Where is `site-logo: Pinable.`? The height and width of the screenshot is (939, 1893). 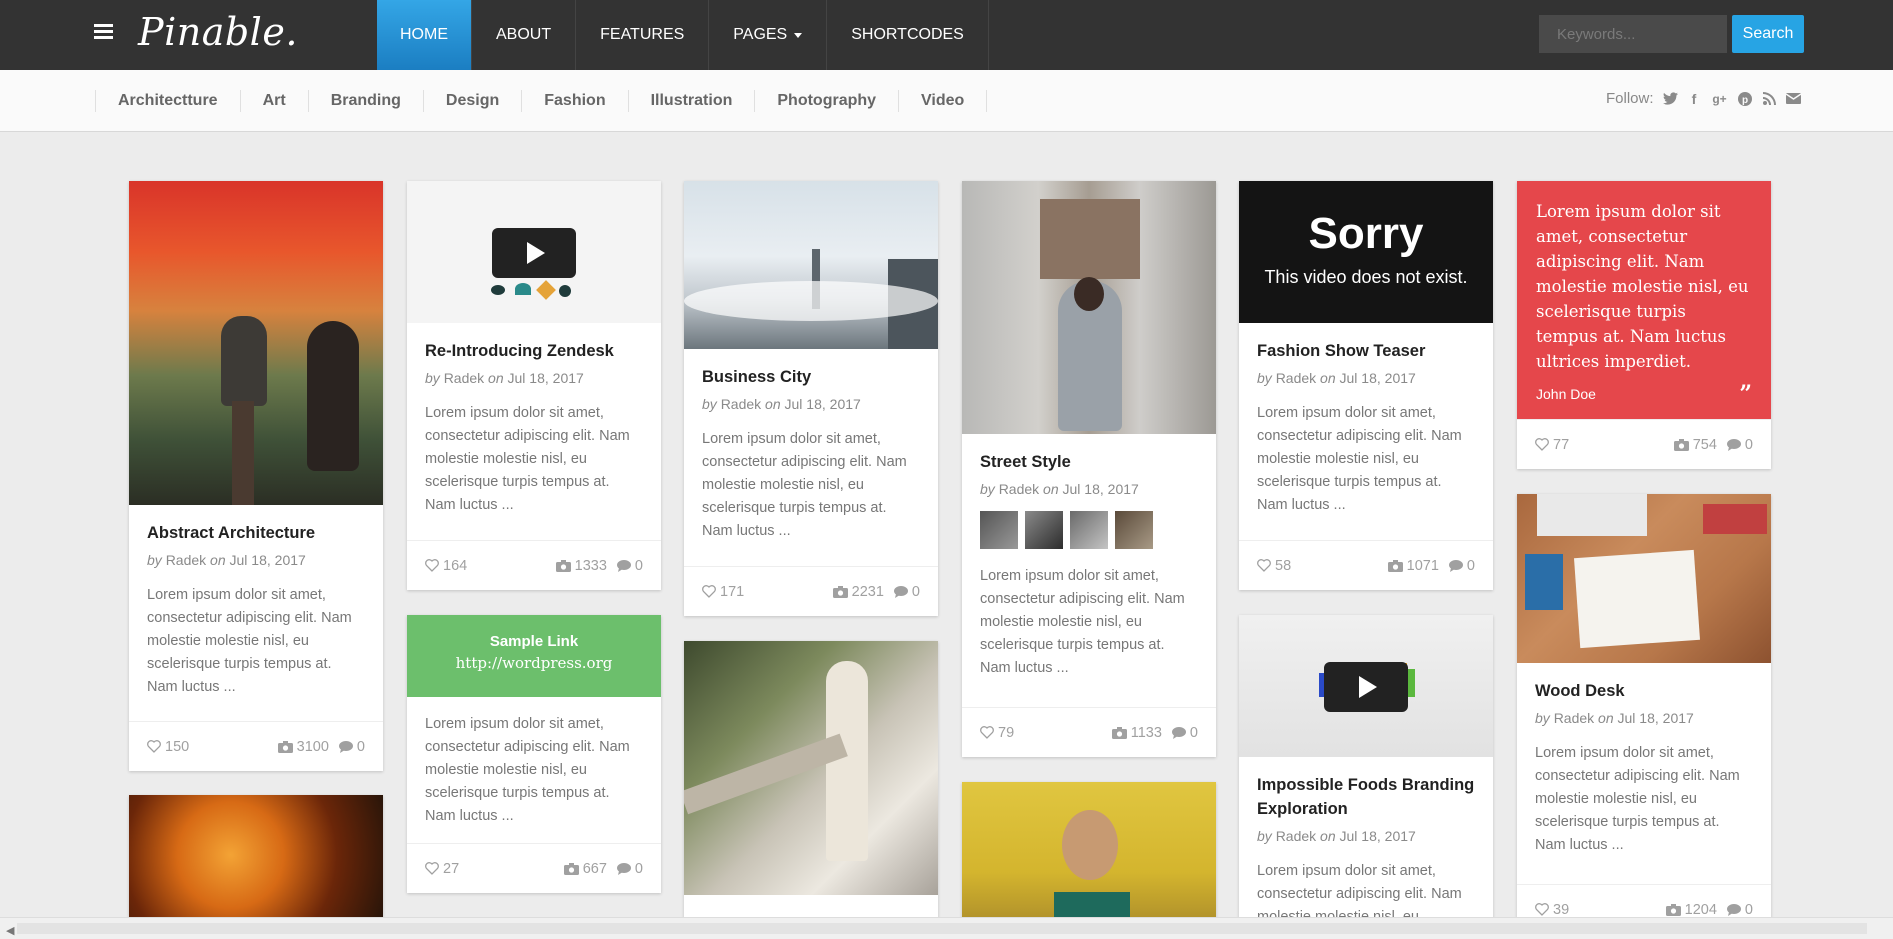 site-logo: Pinable. is located at coordinates (218, 32).